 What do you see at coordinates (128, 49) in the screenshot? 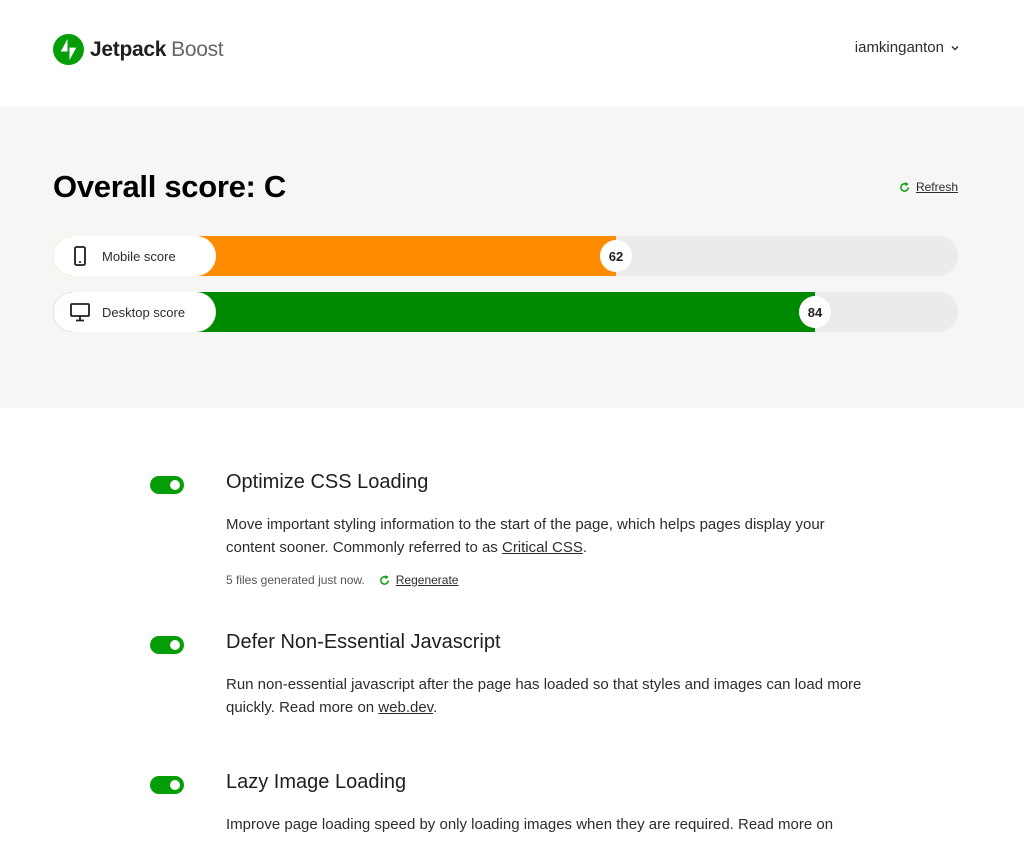
I see `brand-name: Jetpack` at bounding box center [128, 49].